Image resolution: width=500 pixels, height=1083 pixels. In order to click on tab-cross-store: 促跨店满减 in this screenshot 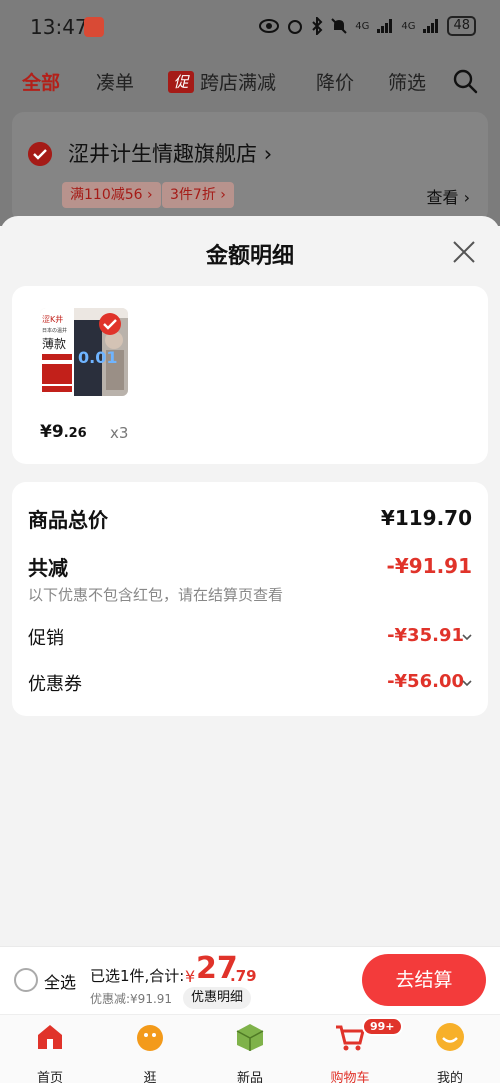, I will do `click(222, 81)`.